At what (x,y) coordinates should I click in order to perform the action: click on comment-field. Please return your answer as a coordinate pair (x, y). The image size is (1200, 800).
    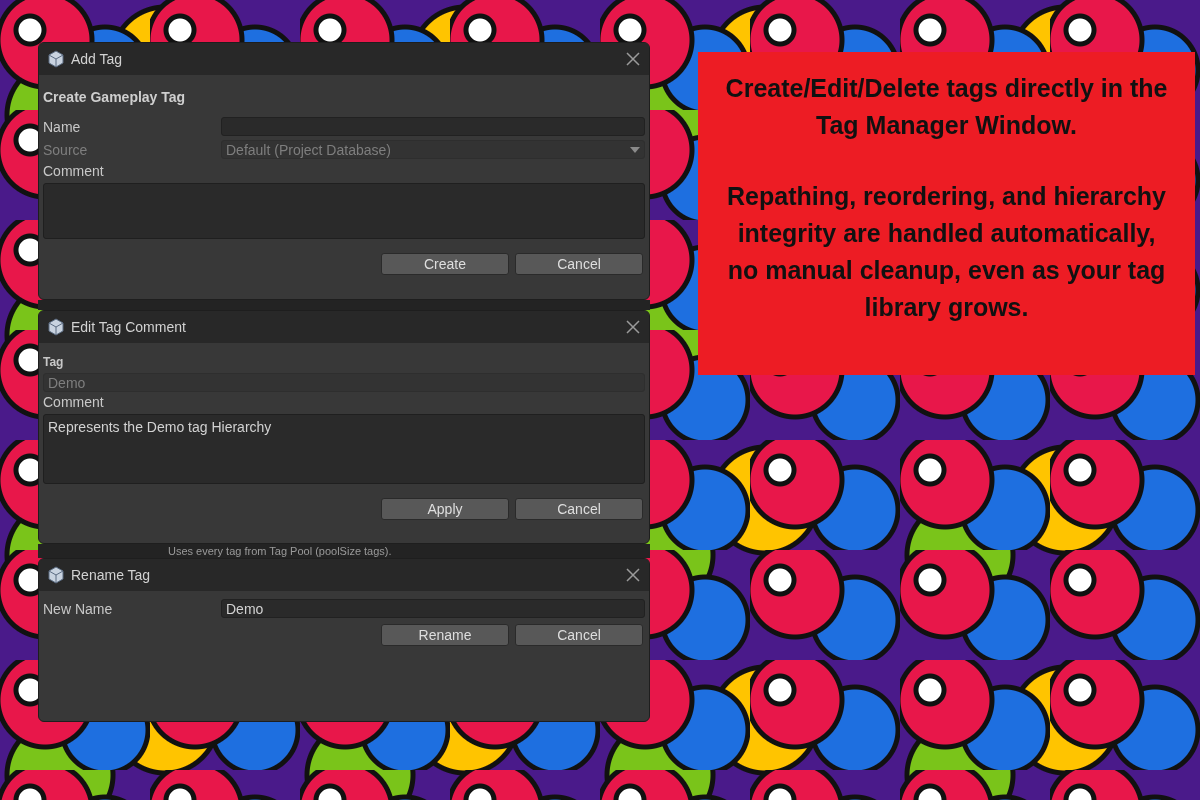
    Looking at the image, I should click on (344, 211).